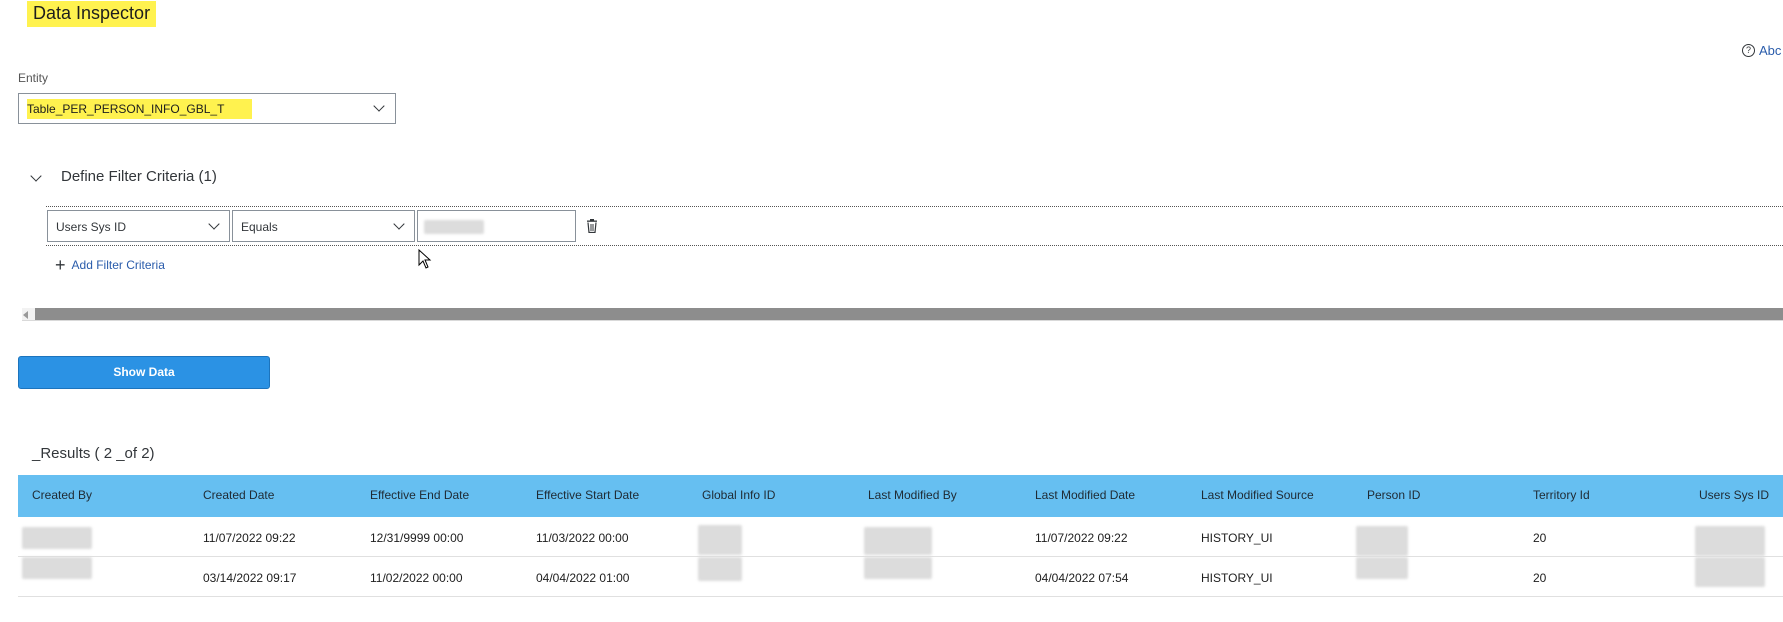 Image resolution: width=1783 pixels, height=622 pixels. Describe the element at coordinates (419, 495) in the screenshot. I see `col-header-effective-end-date: Effective End Date` at that location.